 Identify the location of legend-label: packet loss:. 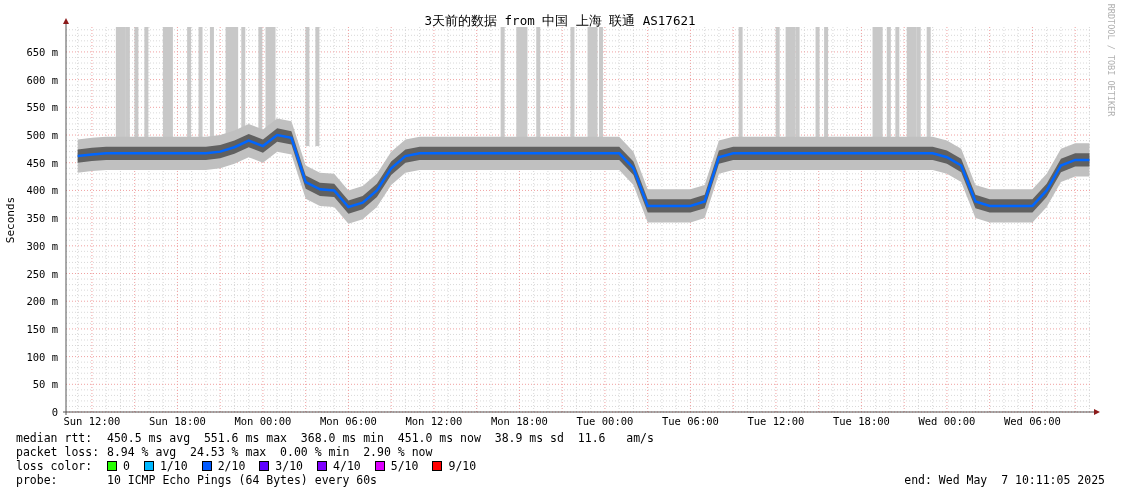
(58, 452).